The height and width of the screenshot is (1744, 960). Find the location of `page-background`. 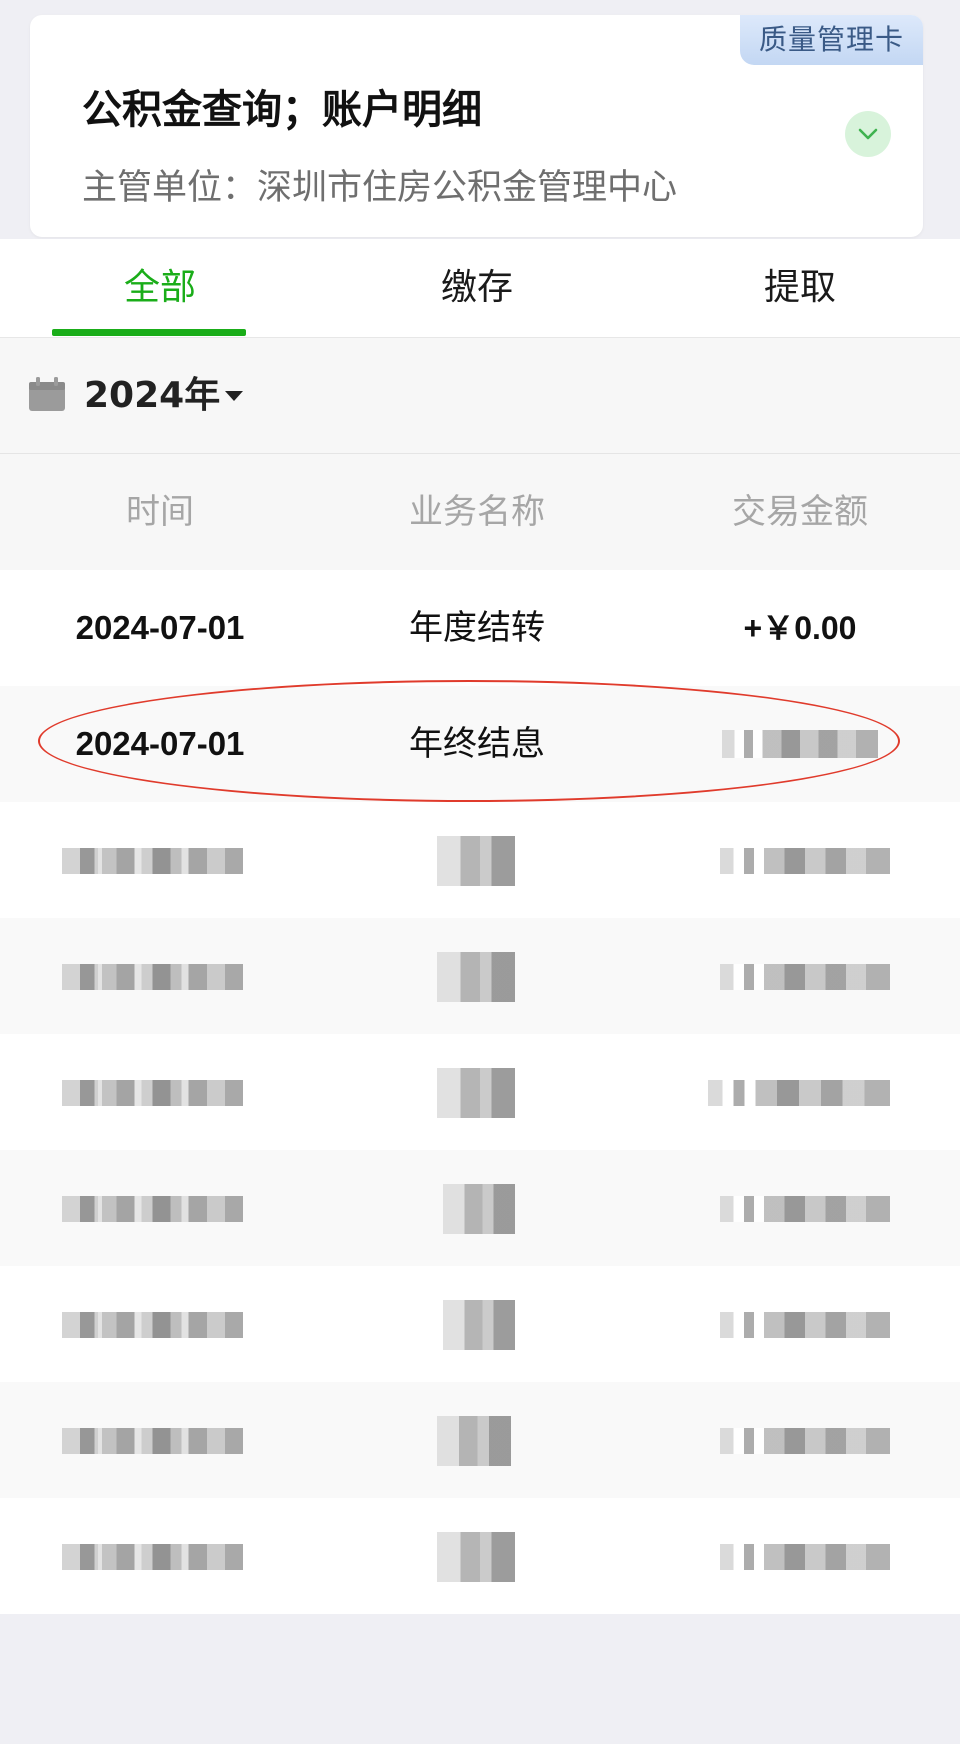

page-background is located at coordinates (480, 1679).